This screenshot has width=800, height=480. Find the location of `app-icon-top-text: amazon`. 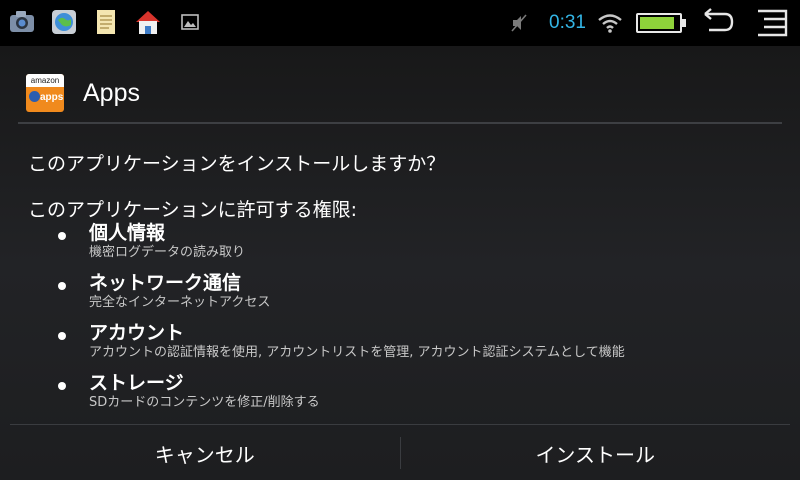

app-icon-top-text: amazon is located at coordinates (45, 80).